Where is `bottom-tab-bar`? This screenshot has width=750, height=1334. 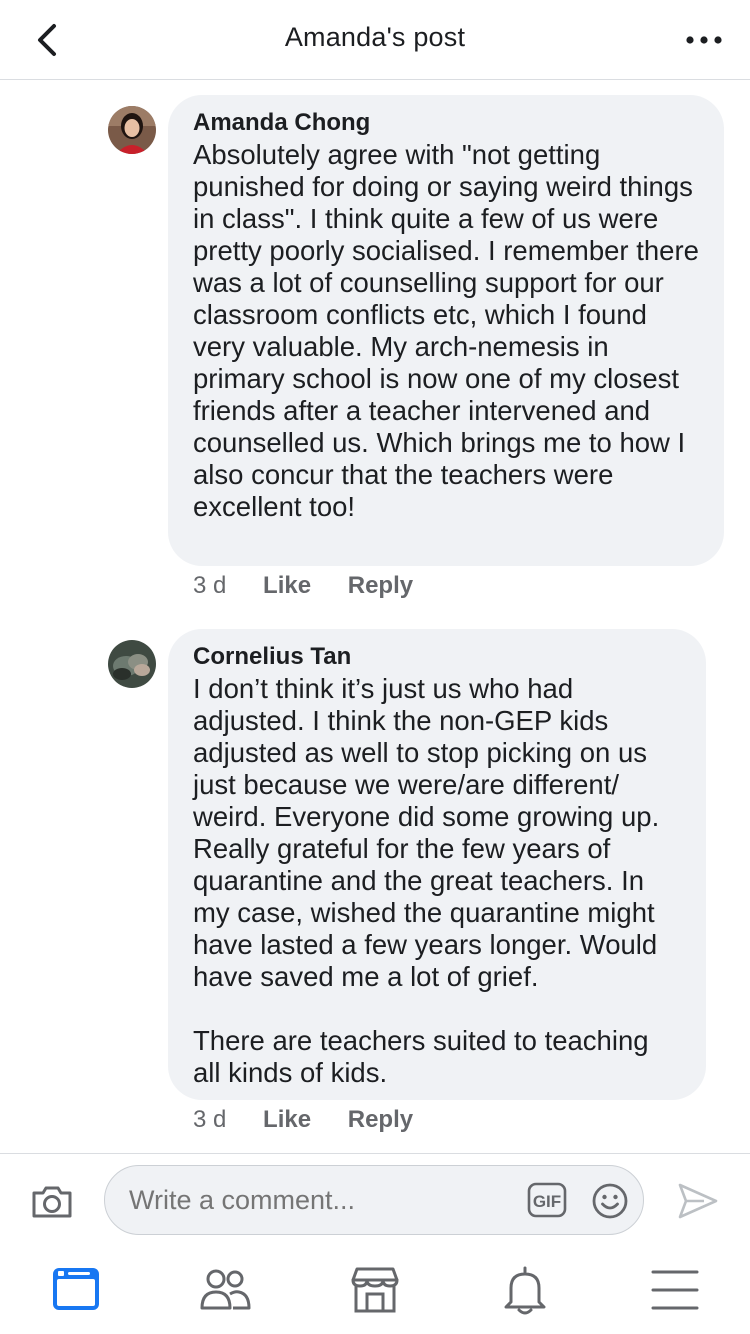 bottom-tab-bar is located at coordinates (375, 1290).